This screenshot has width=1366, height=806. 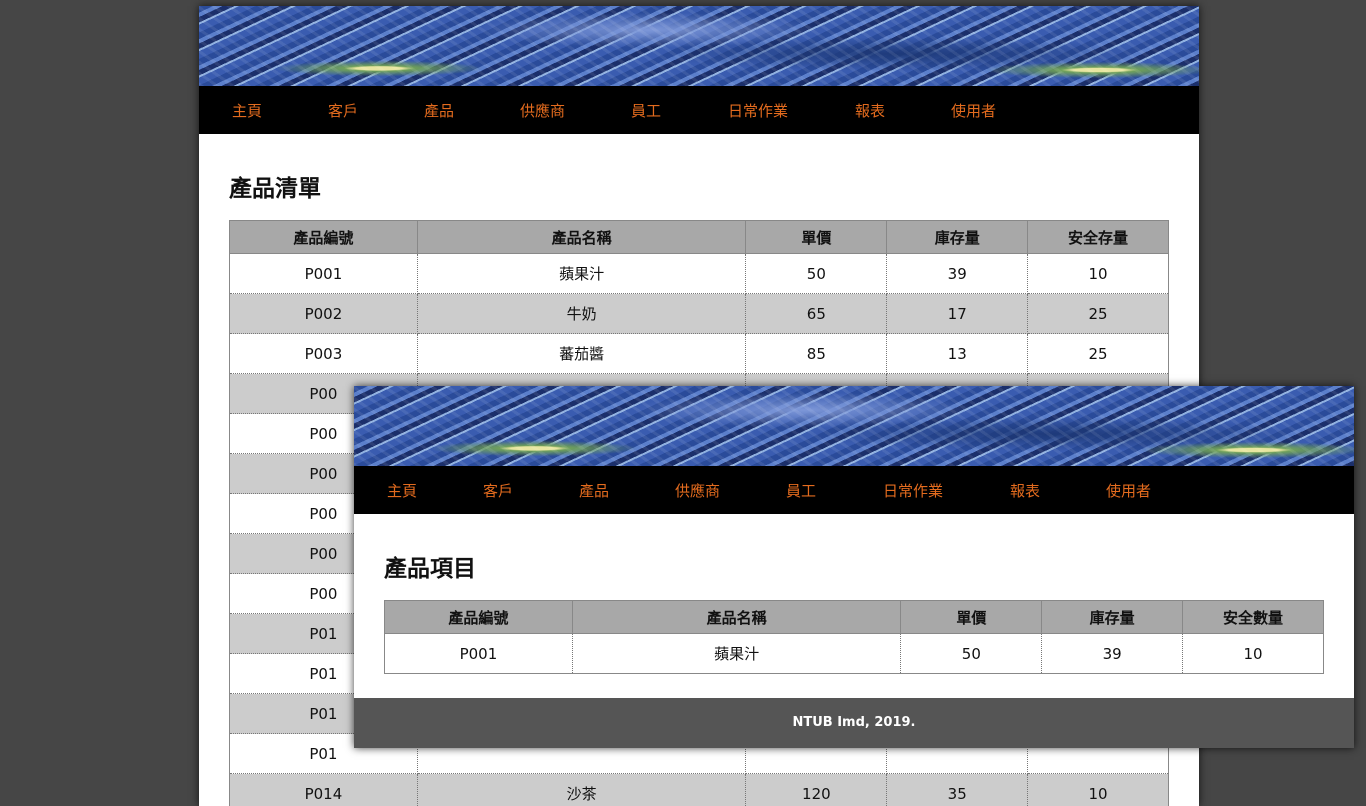 What do you see at coordinates (581, 354) in the screenshot?
I see `product-name-cell: 蕃茄醬` at bounding box center [581, 354].